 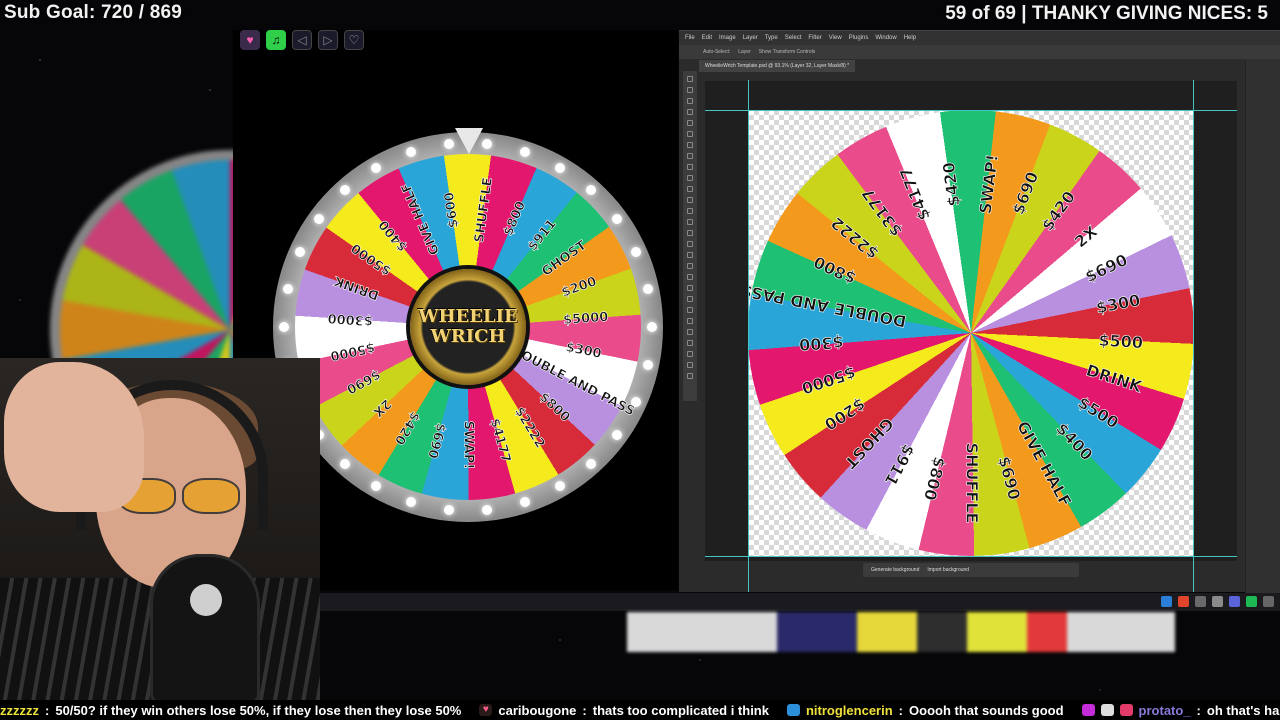 What do you see at coordinates (690, 38) in the screenshot?
I see `menu-item: File` at bounding box center [690, 38].